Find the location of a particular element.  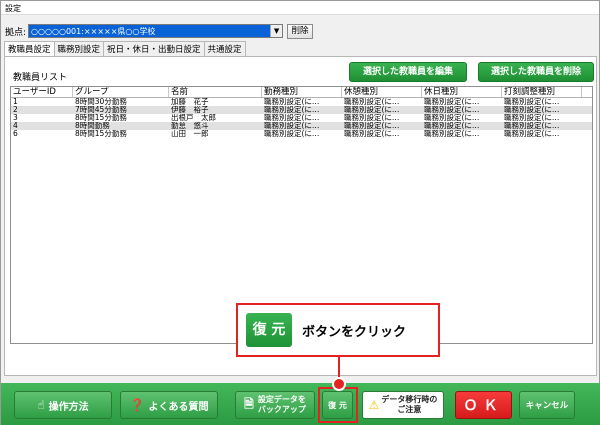

backup-icon: 🗎 is located at coordinates (249, 403).